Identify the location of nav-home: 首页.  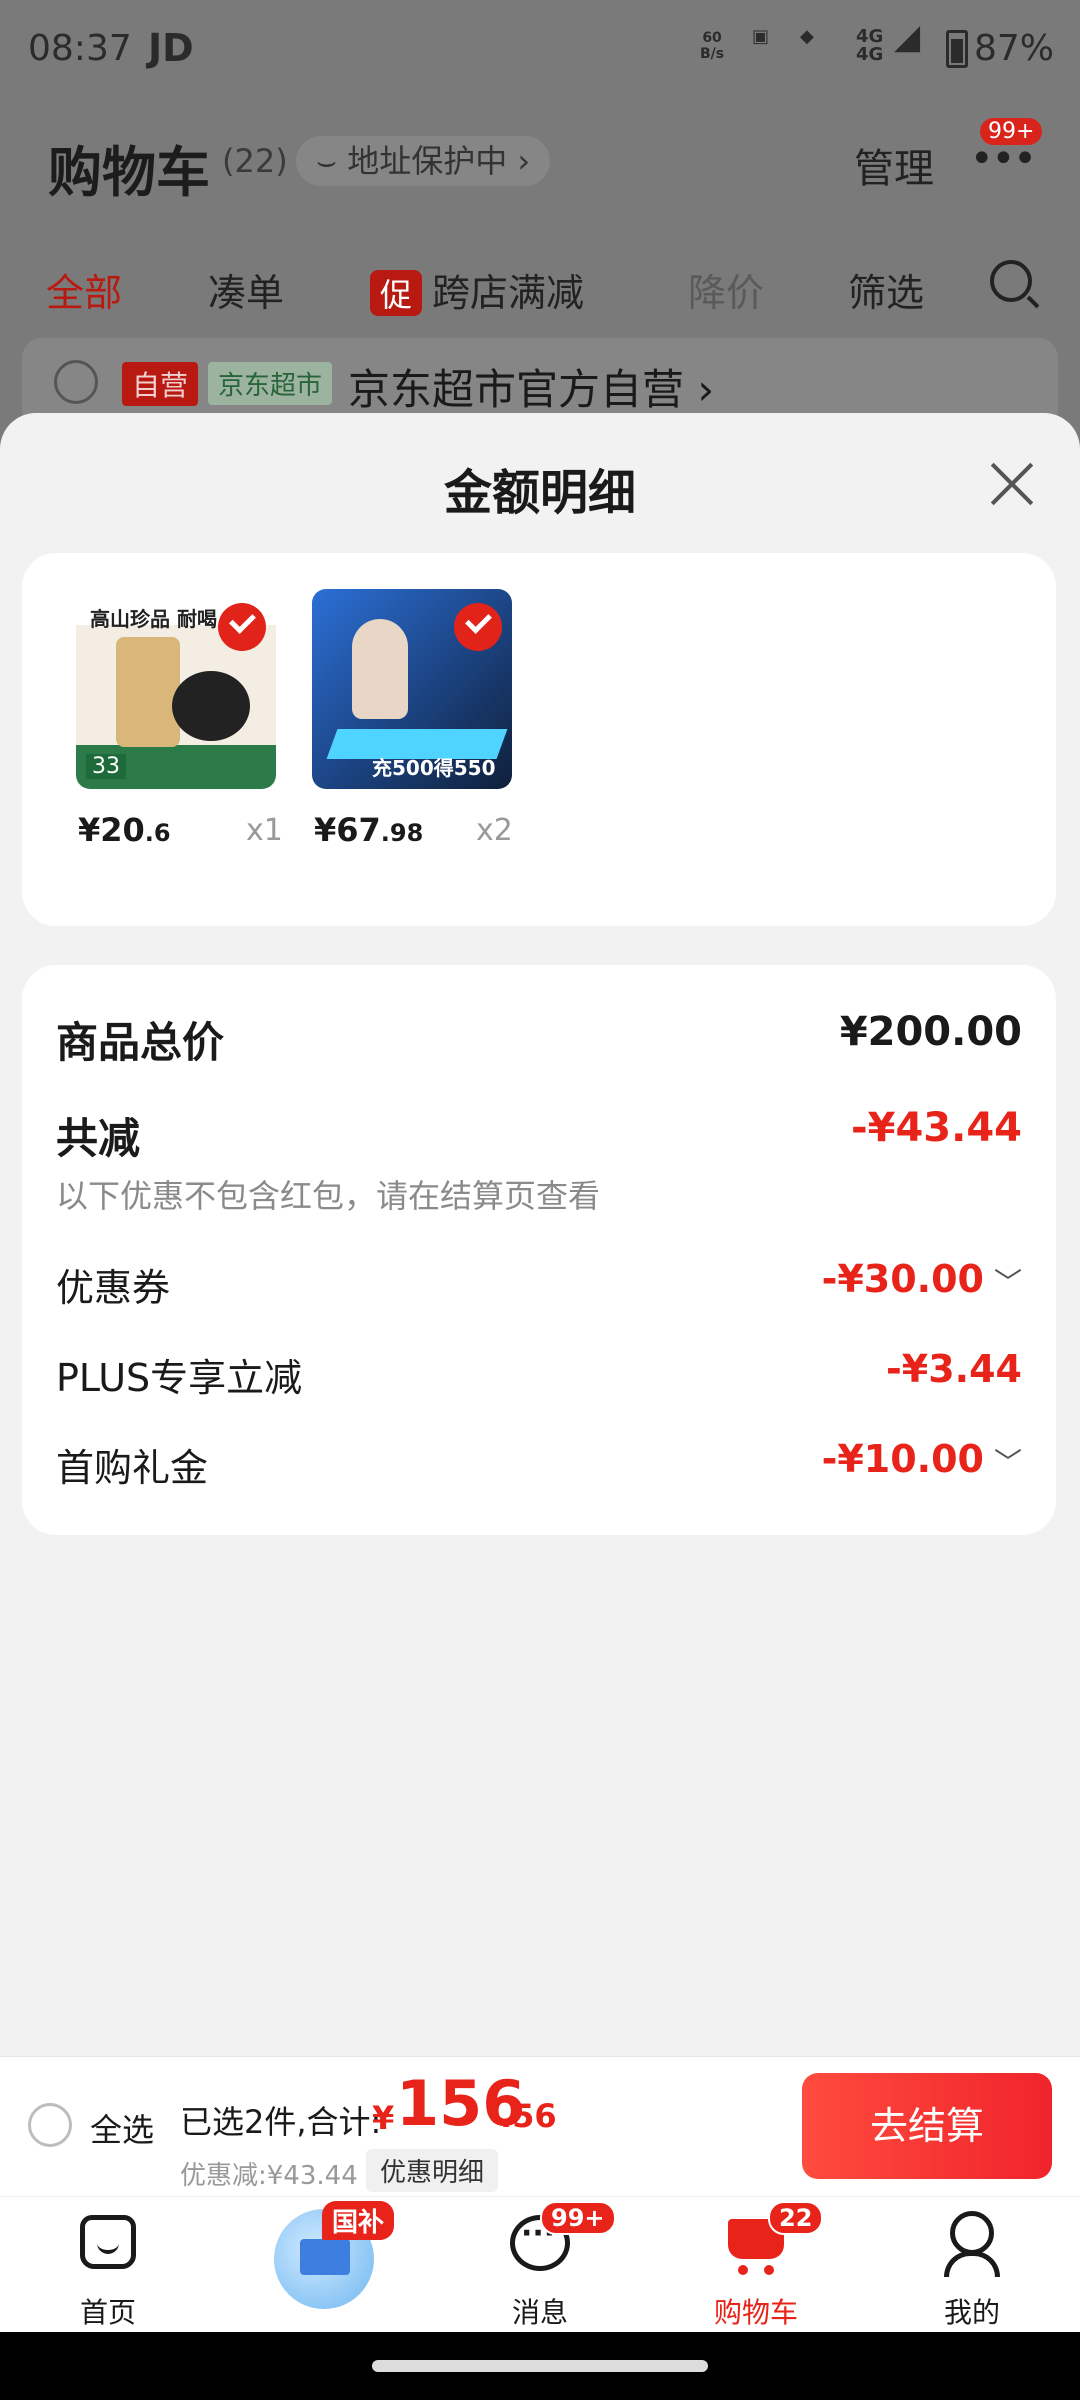
(108, 2265).